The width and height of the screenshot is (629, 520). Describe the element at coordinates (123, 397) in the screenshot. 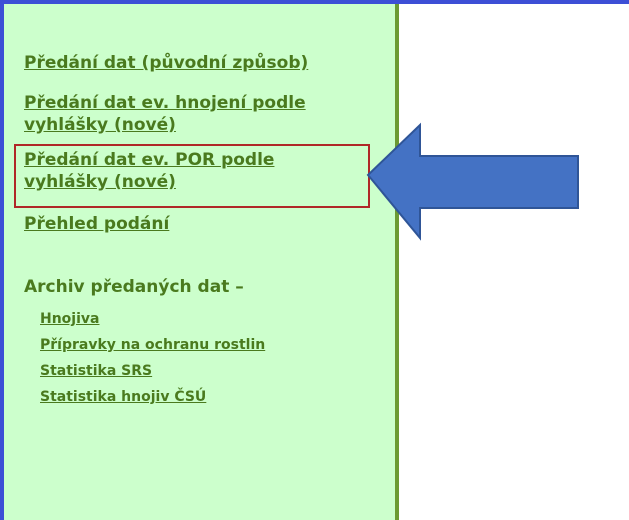

I see `archive-link-statistics-csu: Statistika hnojiv ČSÚ` at that location.